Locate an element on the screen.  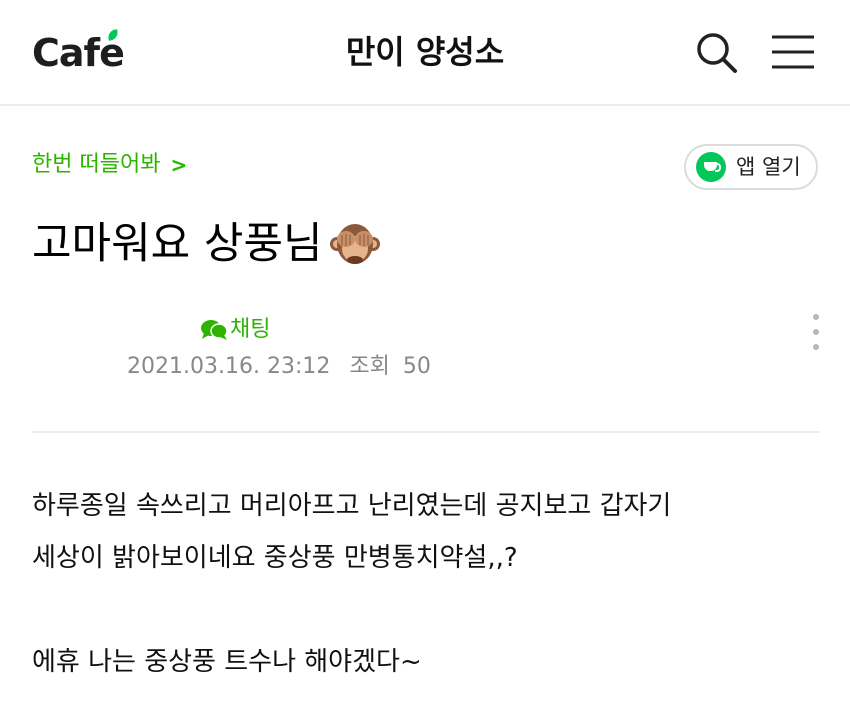
see-no-evil-monkey-emoji-icon is located at coordinates (354, 244).